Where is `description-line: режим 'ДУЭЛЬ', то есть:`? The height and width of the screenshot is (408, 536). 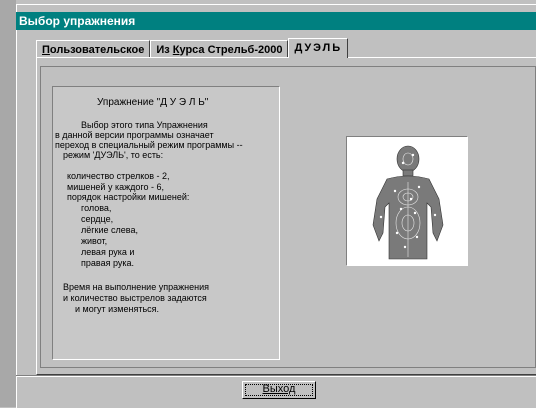
description-line: режим 'ДУЭЛЬ', то есть: is located at coordinates (113, 155).